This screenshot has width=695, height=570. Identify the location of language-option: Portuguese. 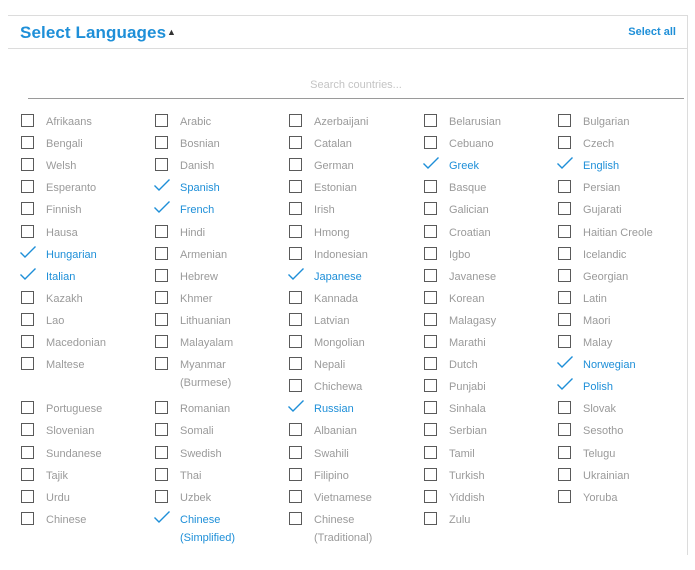
(85, 412).